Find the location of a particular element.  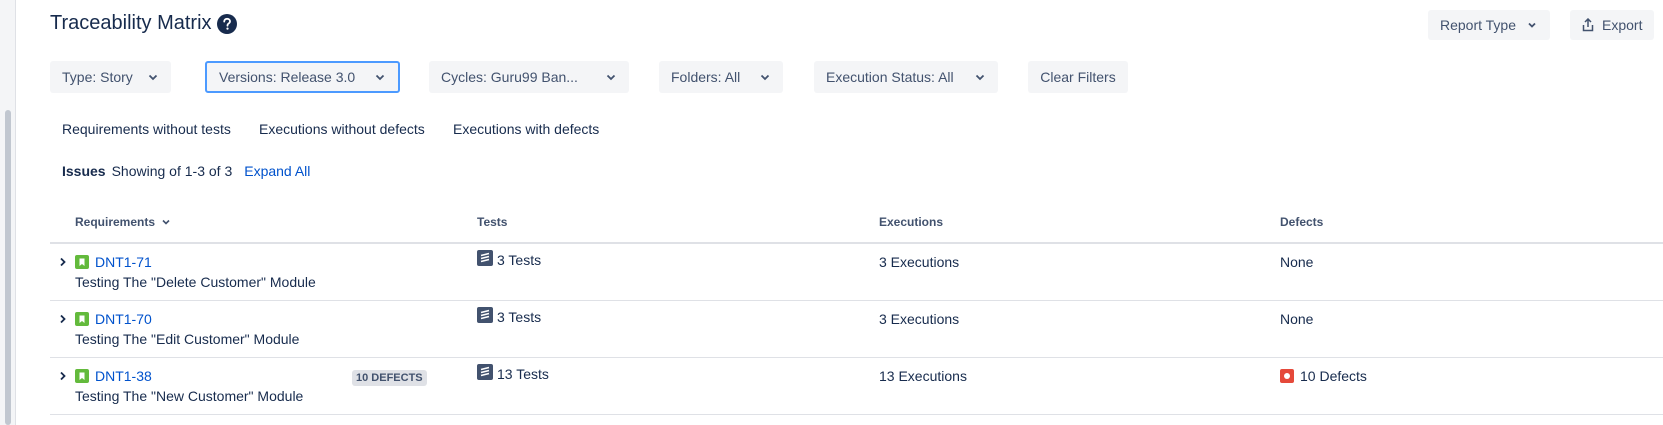

filter-folders: Folders: All is located at coordinates (721, 77).